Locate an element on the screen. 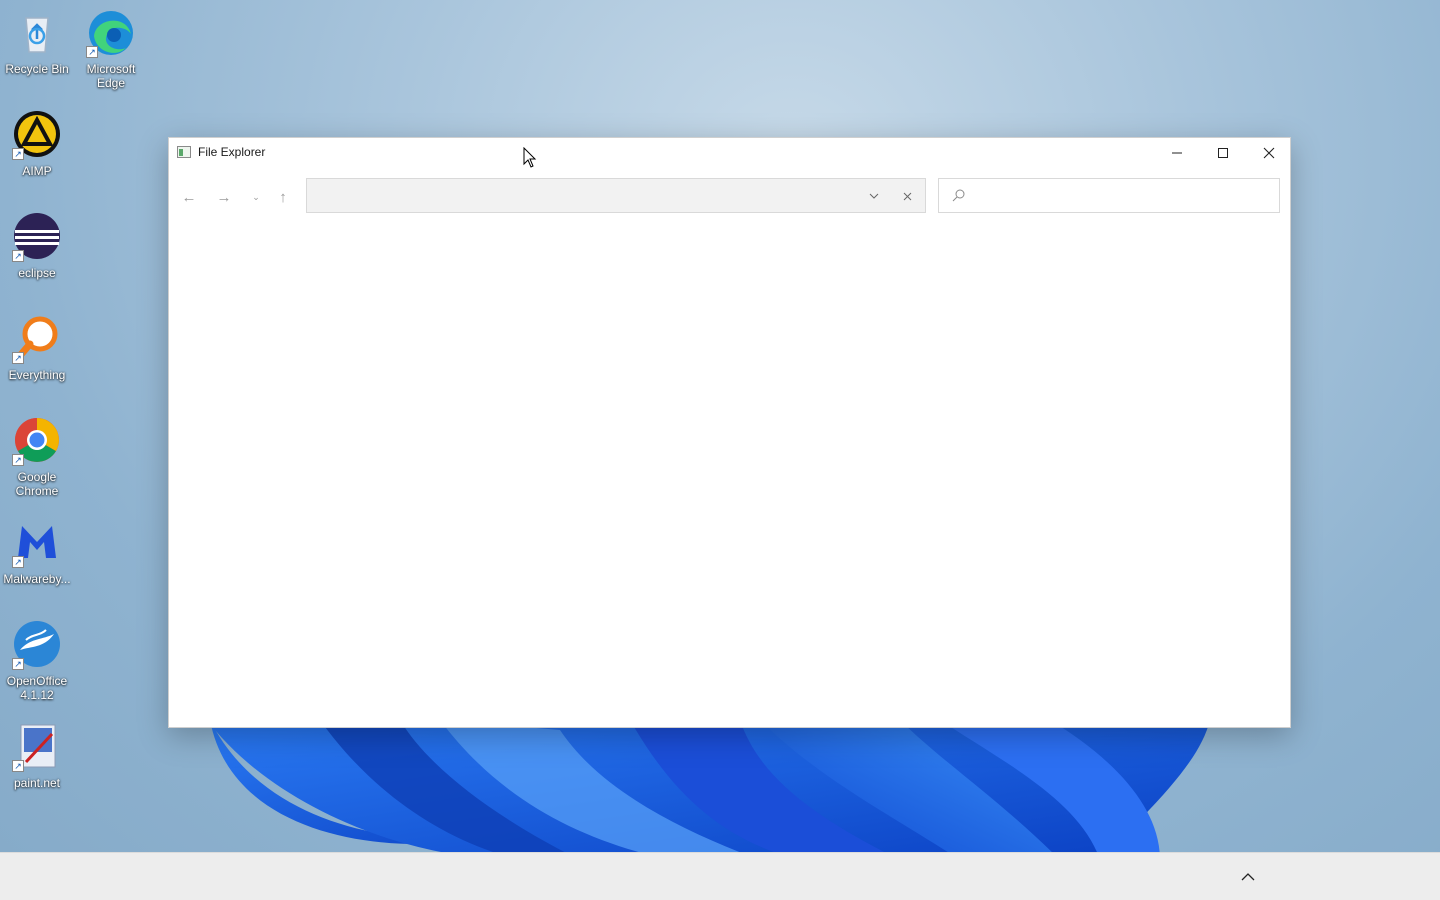 The height and width of the screenshot is (900, 1440). desktop-icon-aimp: ↗ AIMP is located at coordinates (37, 144).